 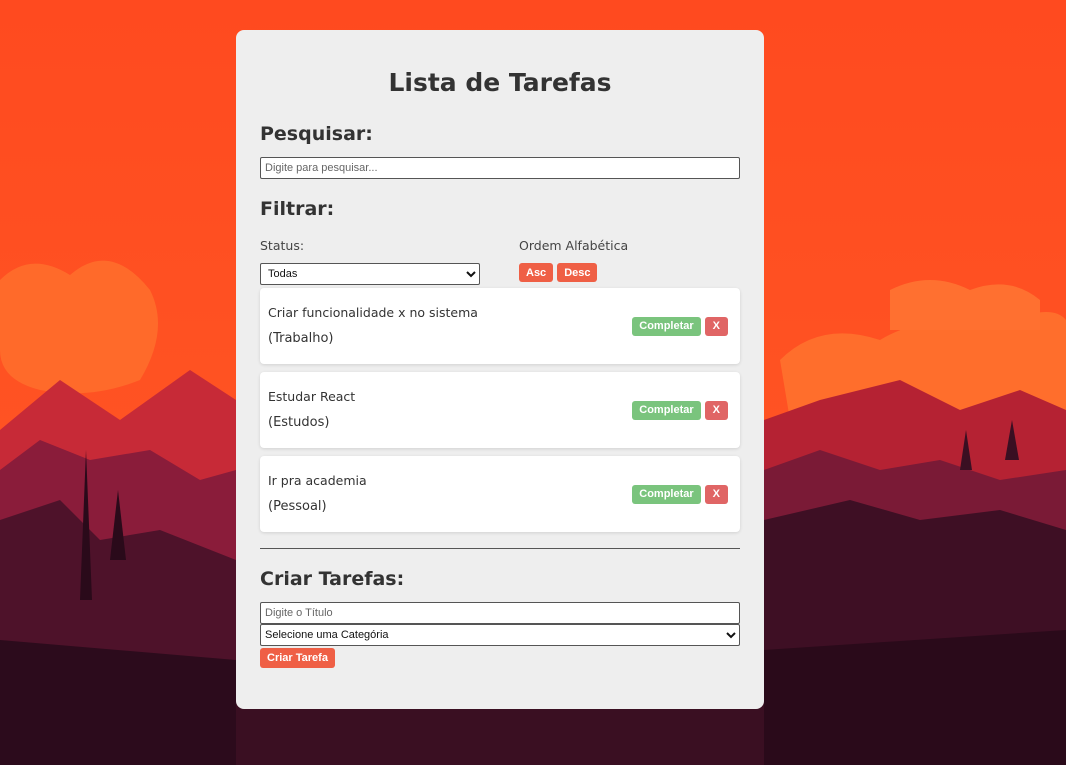 What do you see at coordinates (373, 312) in the screenshot?
I see `task-title: Criar funcionalidade x no sistema` at bounding box center [373, 312].